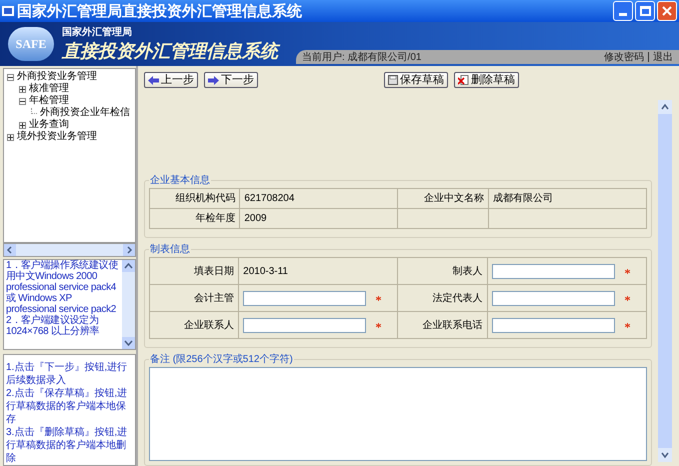 The image size is (679, 466). I want to click on scroll-left-icon, so click(10, 250).